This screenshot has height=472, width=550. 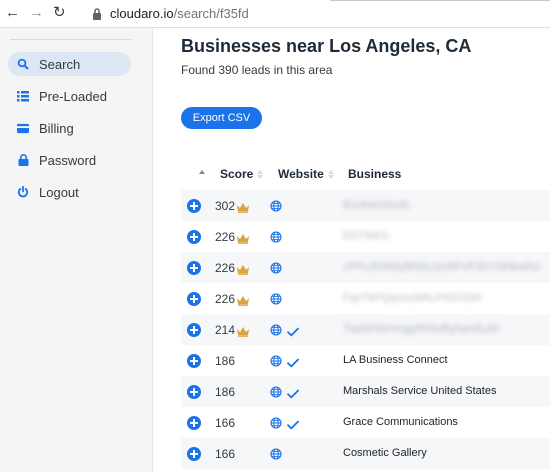 What do you see at coordinates (179, 14) in the screenshot?
I see `address-bar: cloudaro.io/search/f35fd` at bounding box center [179, 14].